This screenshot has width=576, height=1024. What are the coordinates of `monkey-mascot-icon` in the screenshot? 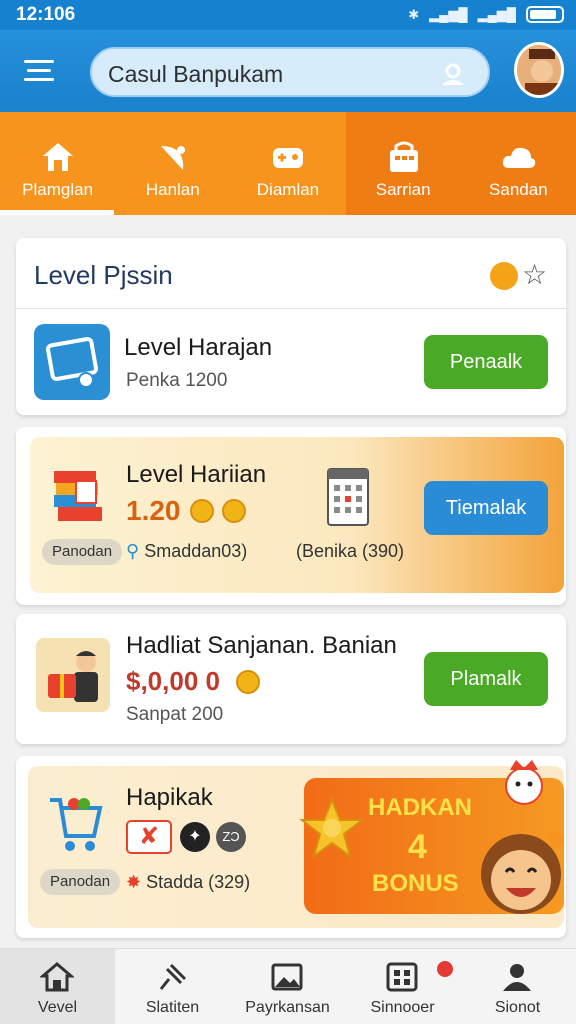 It's located at (522, 873).